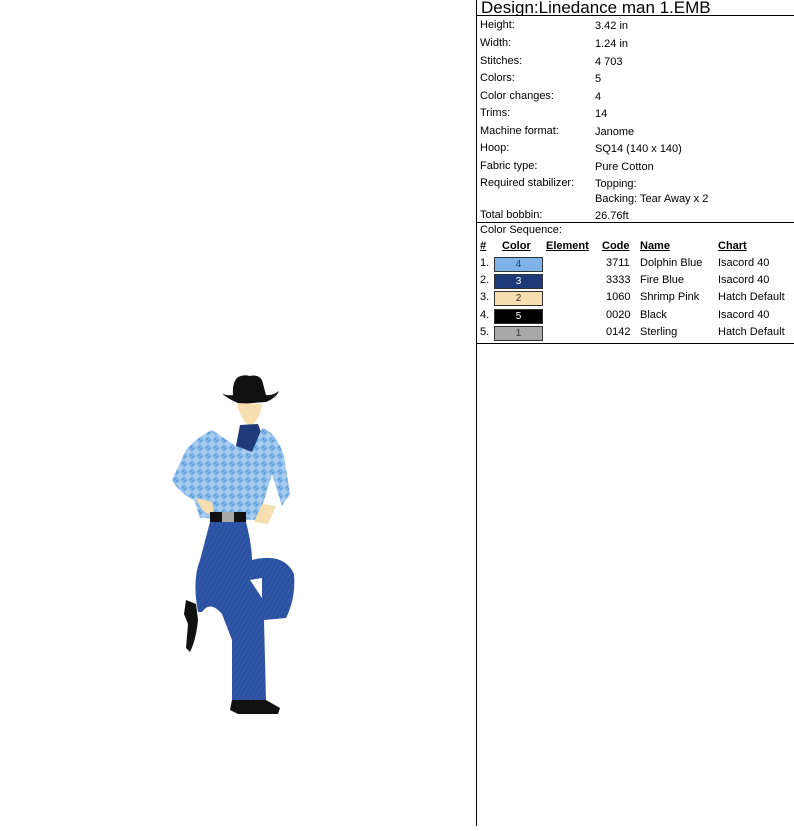  I want to click on row-number: 3., so click(485, 297).